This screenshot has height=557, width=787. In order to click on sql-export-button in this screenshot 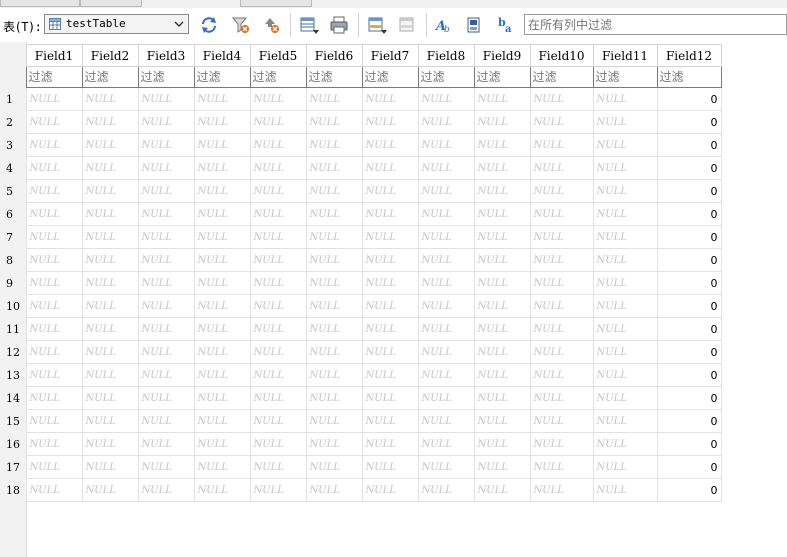, I will do `click(474, 25)`.